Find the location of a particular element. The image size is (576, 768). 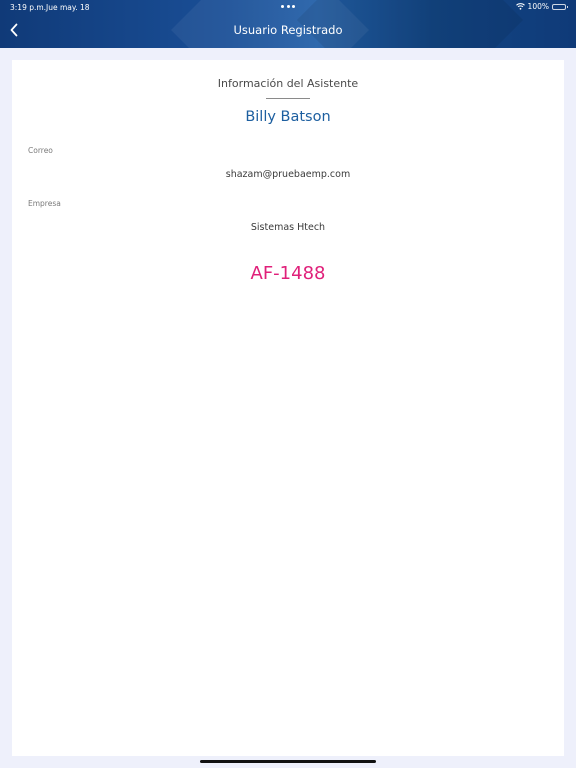

company-label: Empresa is located at coordinates (44, 203).